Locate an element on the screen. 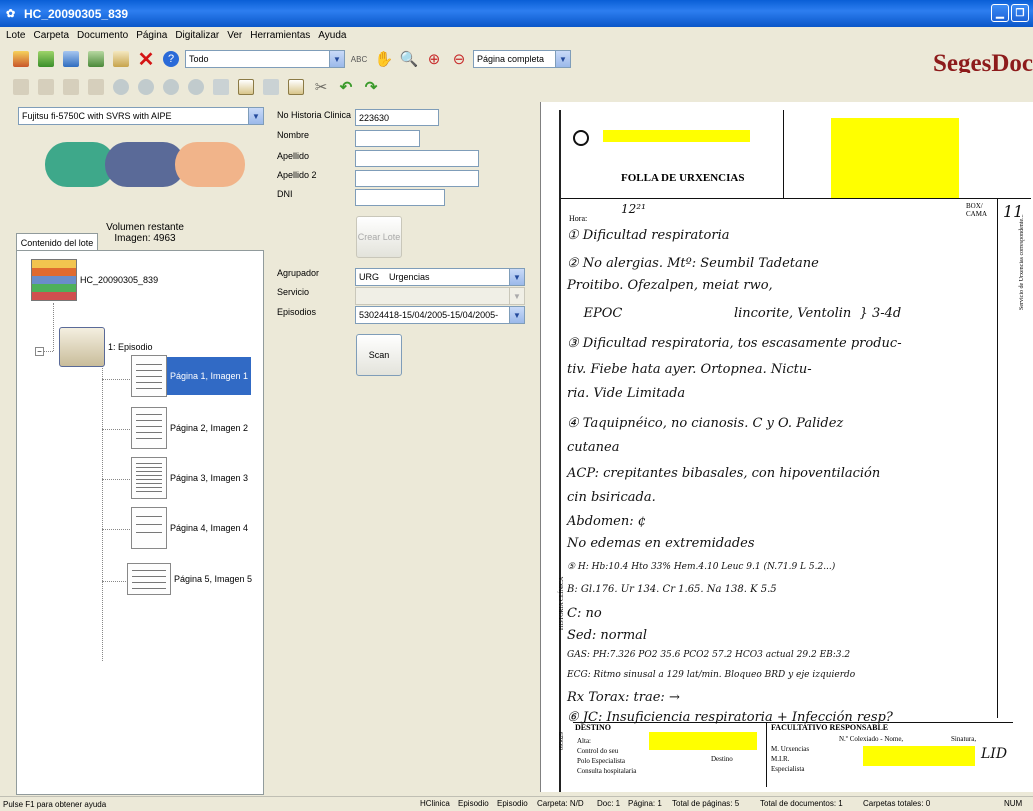  signature-mark: LID is located at coordinates (994, 754).